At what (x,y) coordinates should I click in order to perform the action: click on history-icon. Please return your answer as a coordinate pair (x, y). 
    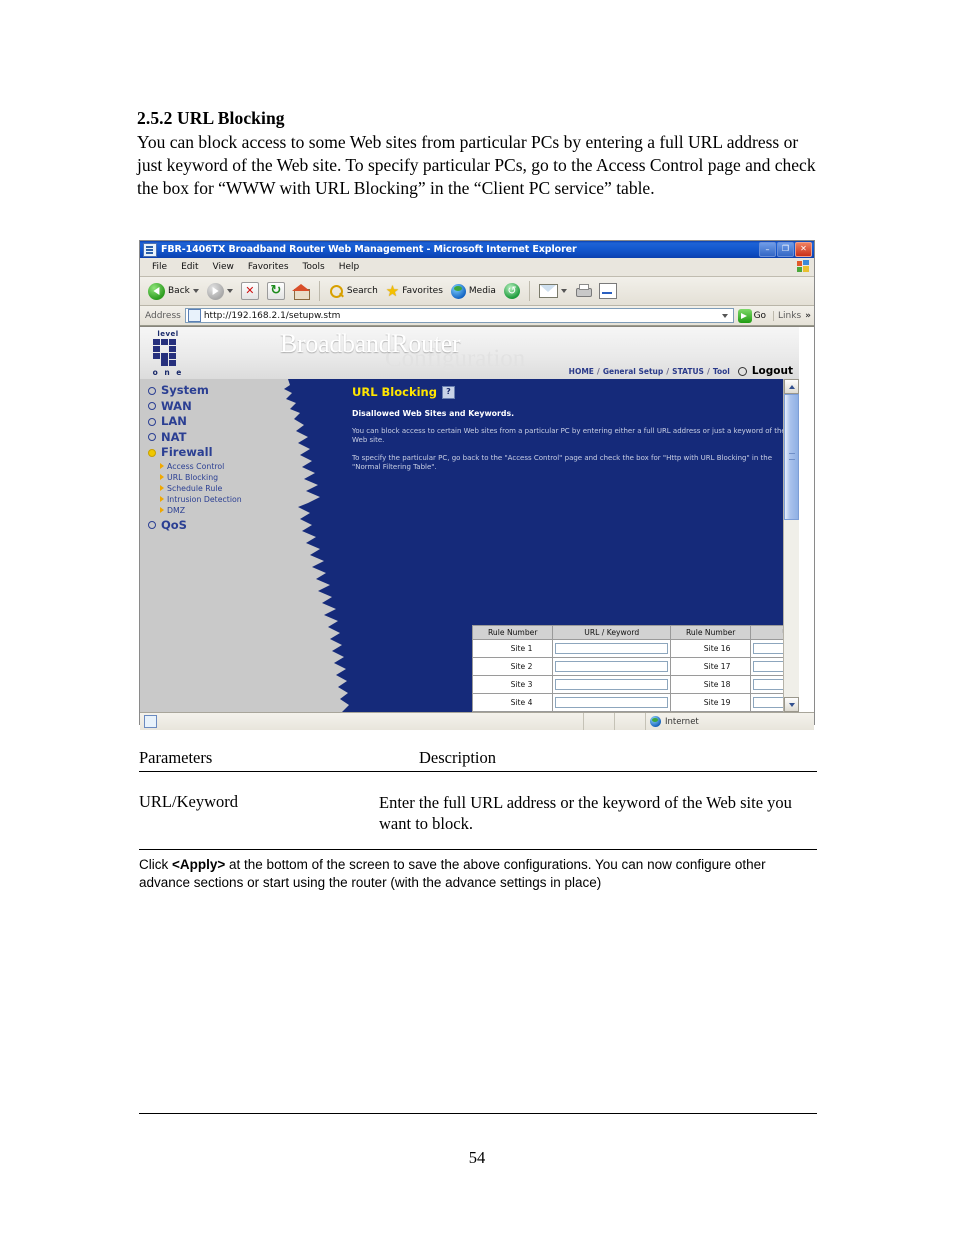
    Looking at the image, I should click on (511, 291).